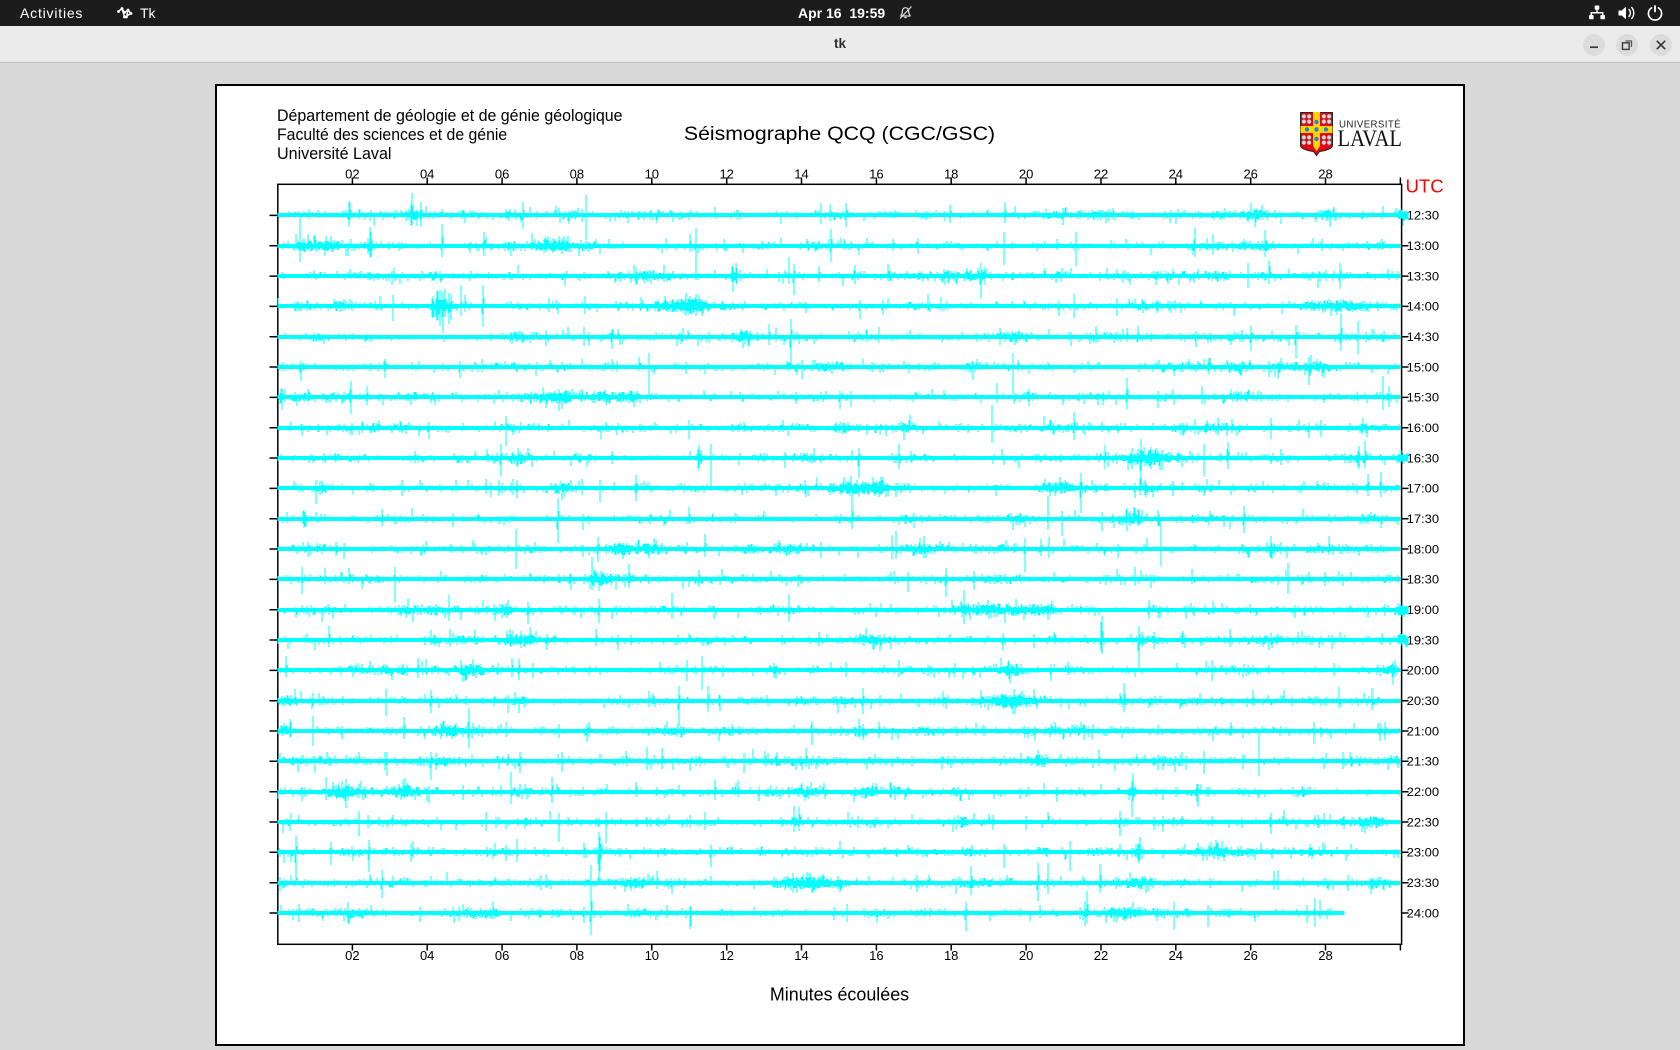  I want to click on svg-text: Minutes écoulées, so click(839, 995).